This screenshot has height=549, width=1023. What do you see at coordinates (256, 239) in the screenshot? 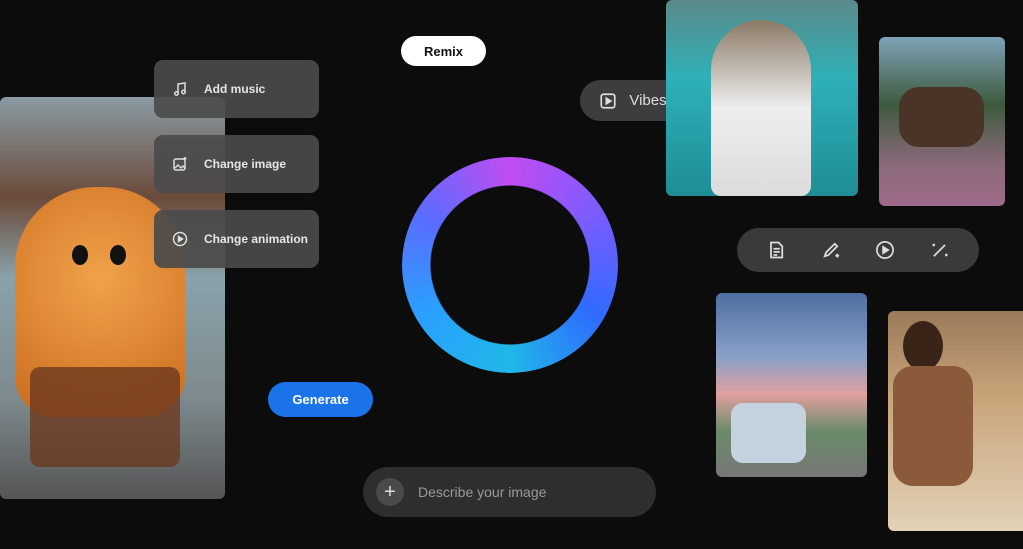
I see `change-animation-label: Change animation` at bounding box center [256, 239].